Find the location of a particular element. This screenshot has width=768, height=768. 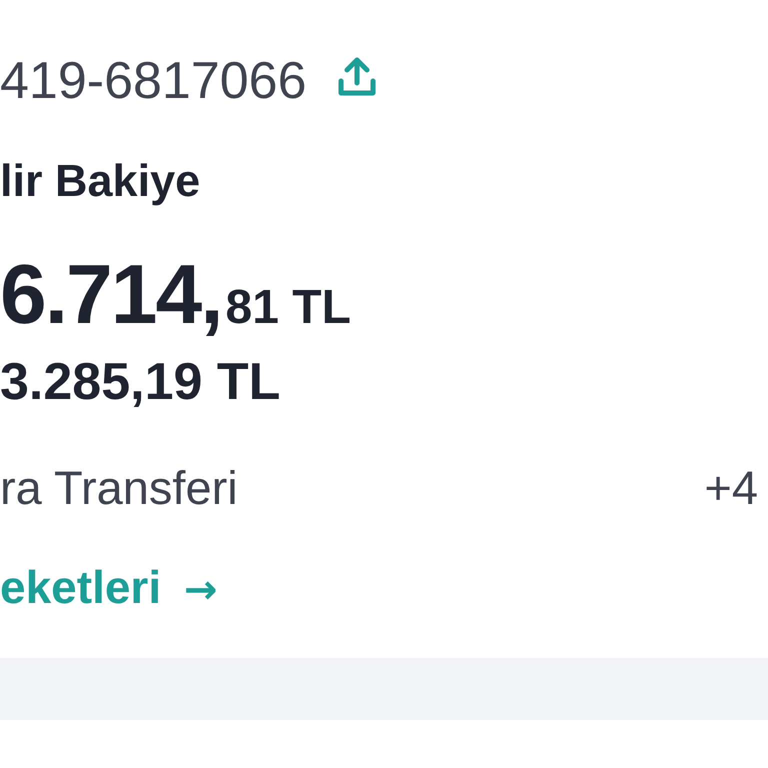

secondary-amount: 3.285,19 TL is located at coordinates (140, 382).